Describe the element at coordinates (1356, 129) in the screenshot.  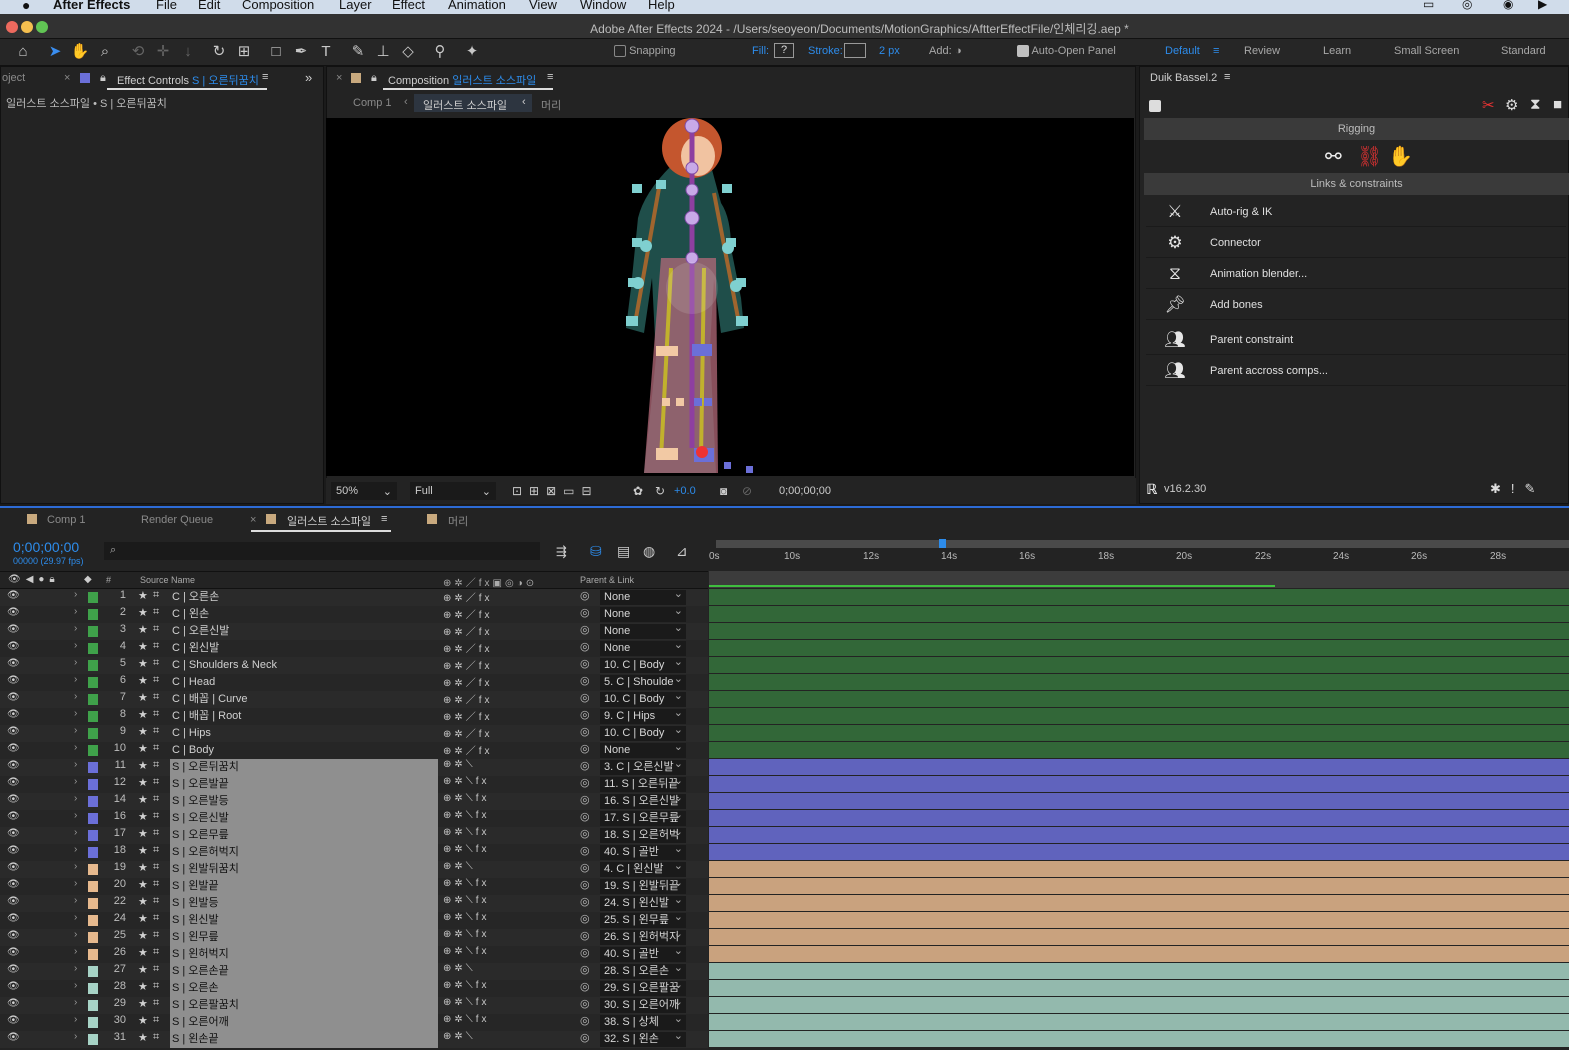
I see `rigging-section-header: Rigging` at that location.